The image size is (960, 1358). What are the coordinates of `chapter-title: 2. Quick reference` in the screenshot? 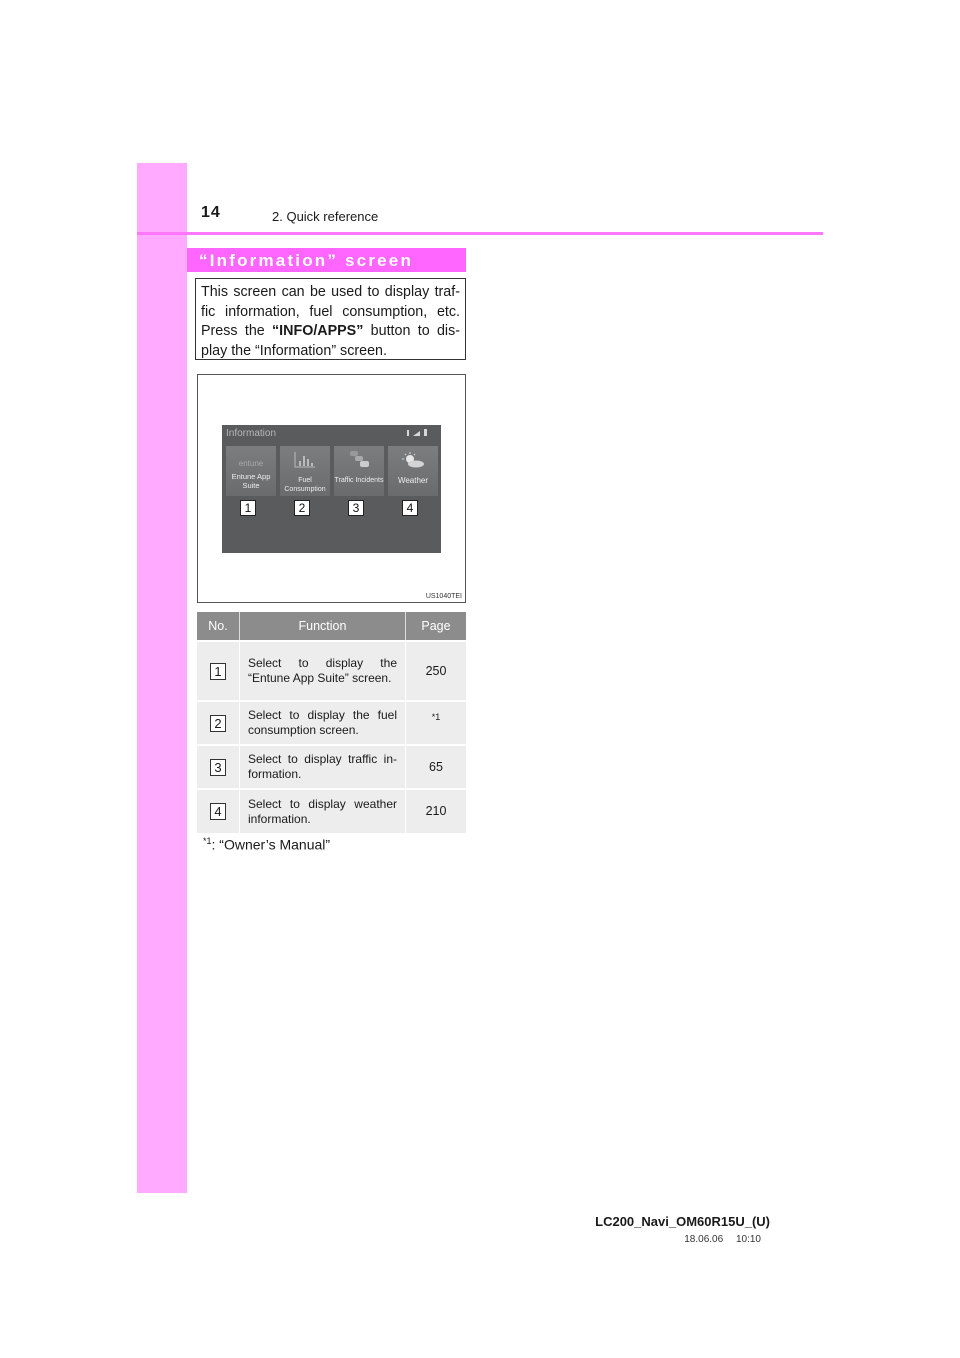 It's located at (325, 216).